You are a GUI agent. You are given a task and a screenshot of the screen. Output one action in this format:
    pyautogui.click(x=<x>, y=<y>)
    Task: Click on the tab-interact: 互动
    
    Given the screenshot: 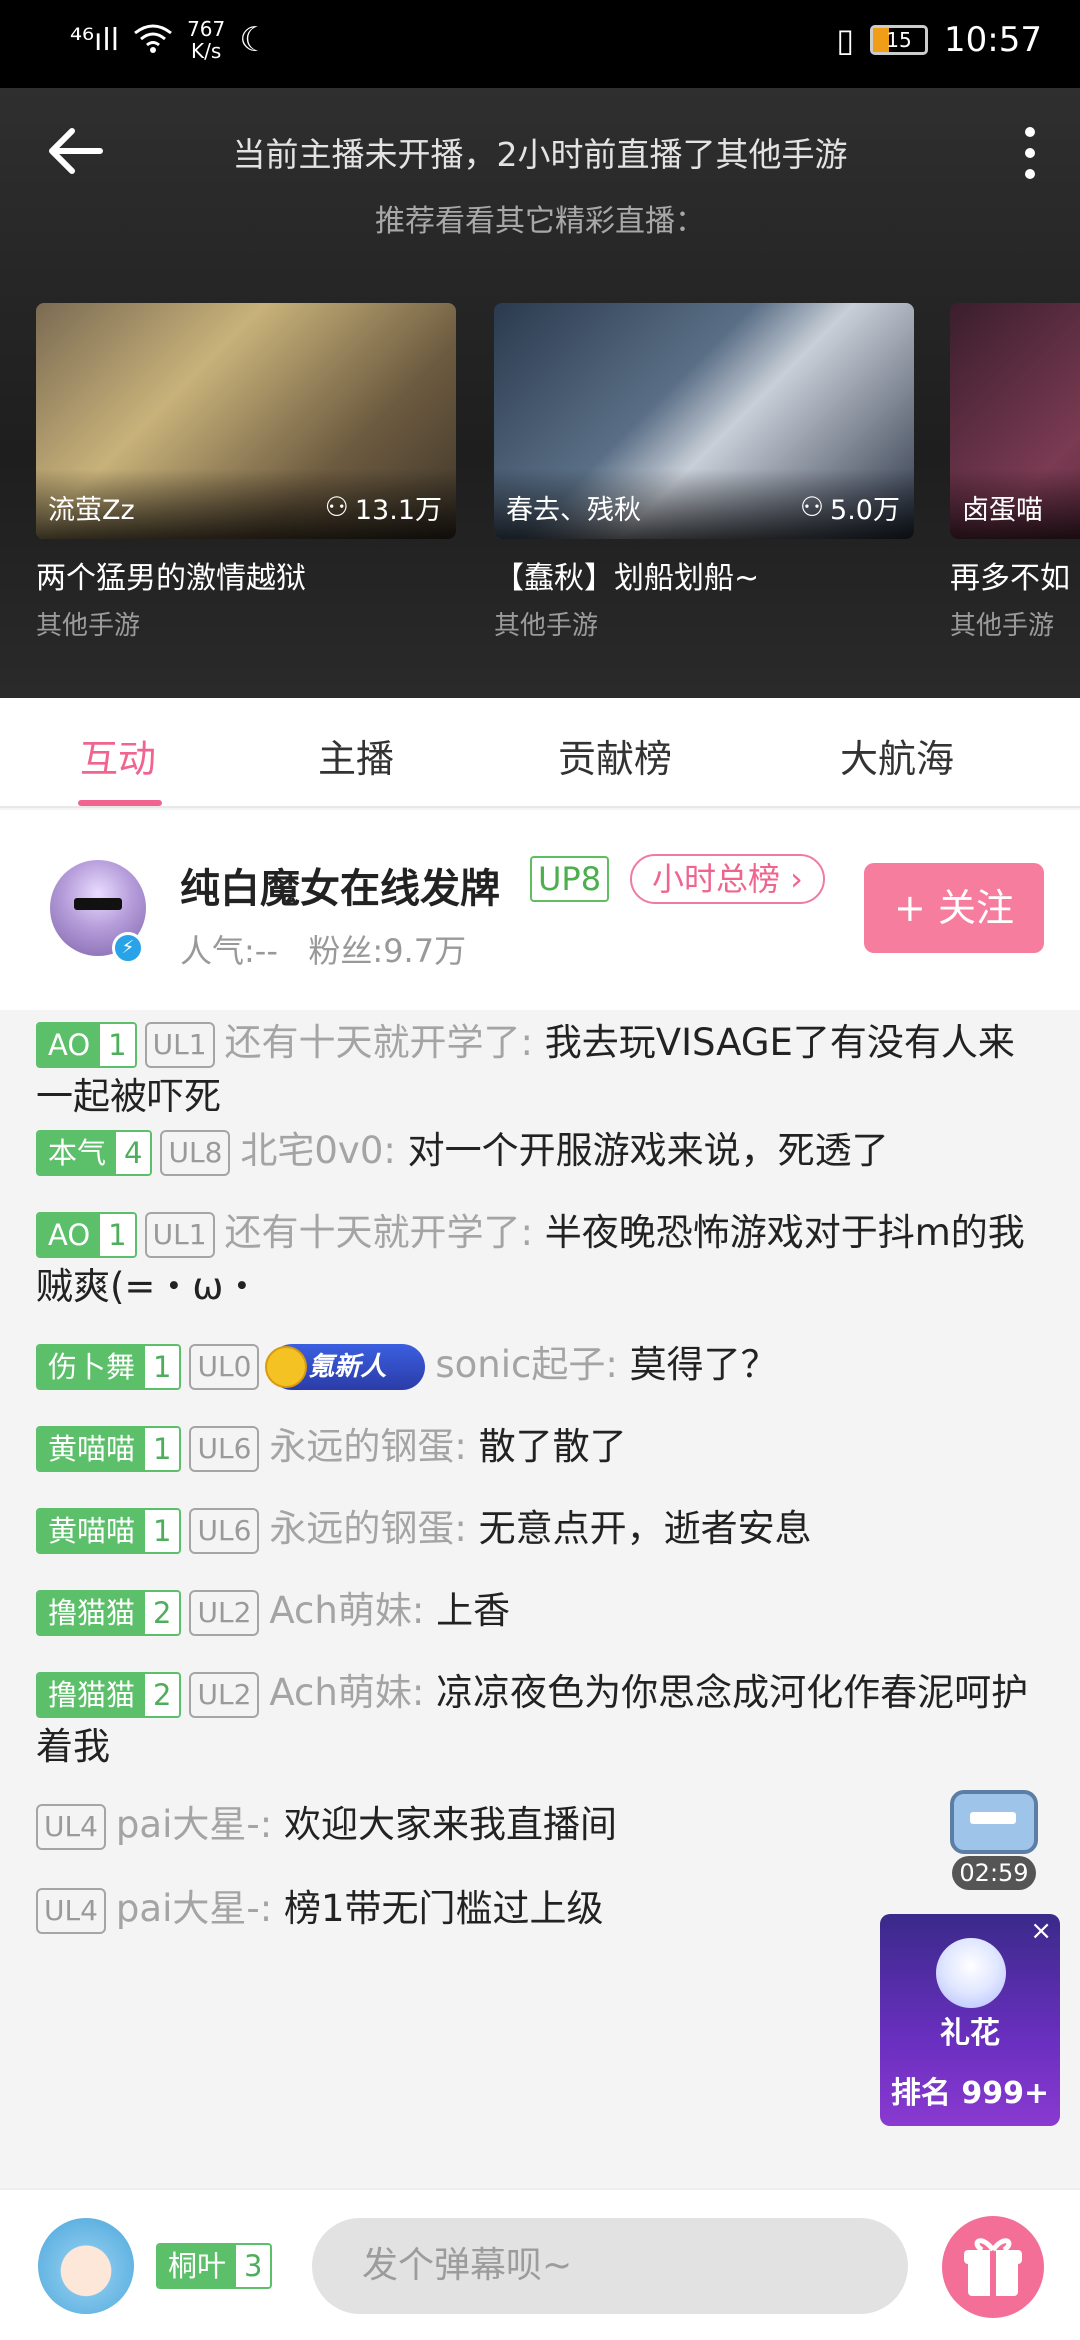 What is the action you would take?
    pyautogui.click(x=118, y=755)
    